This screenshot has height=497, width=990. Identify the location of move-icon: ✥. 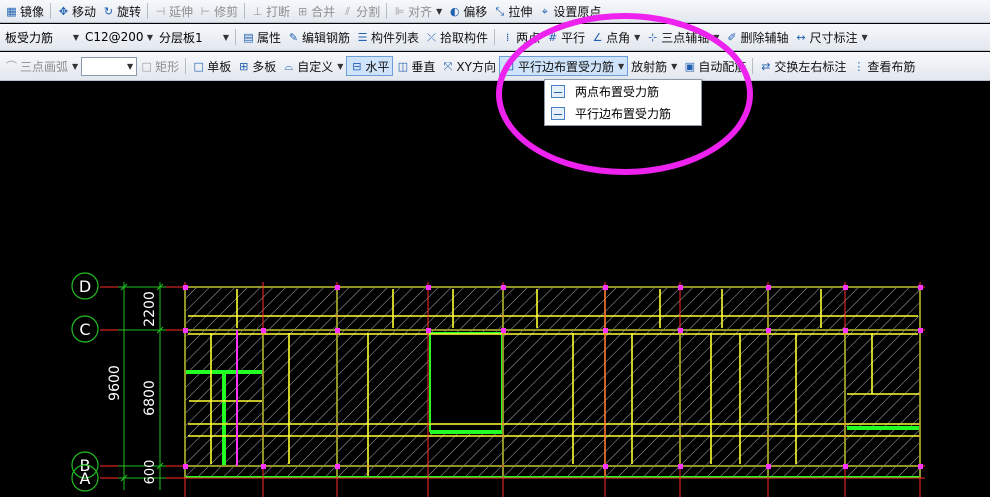
(63, 11).